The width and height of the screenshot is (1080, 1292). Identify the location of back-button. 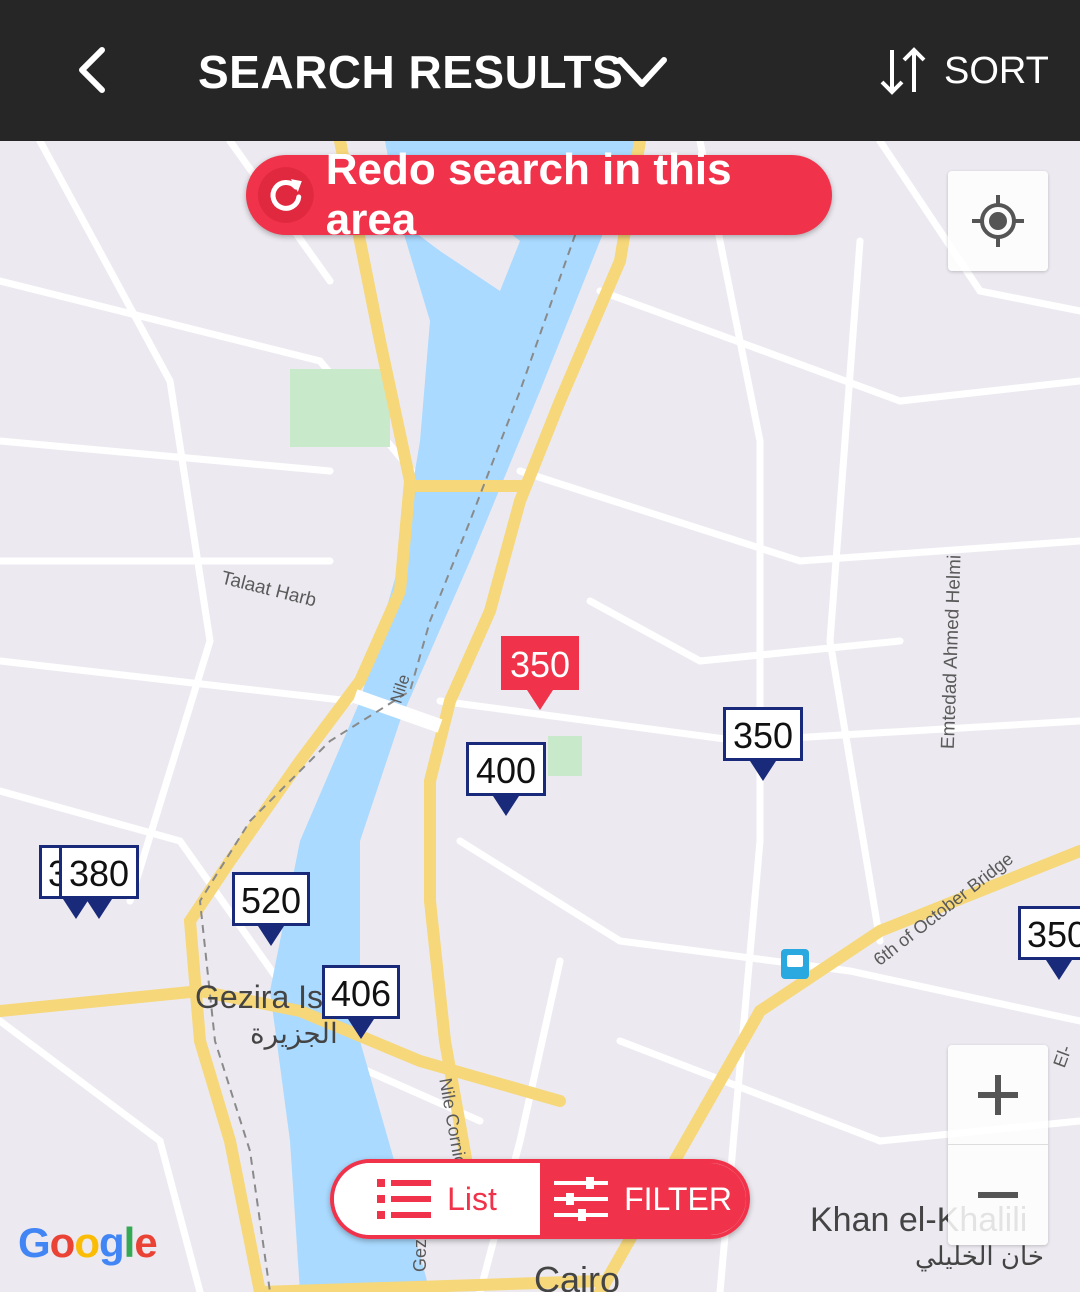
(92, 70).